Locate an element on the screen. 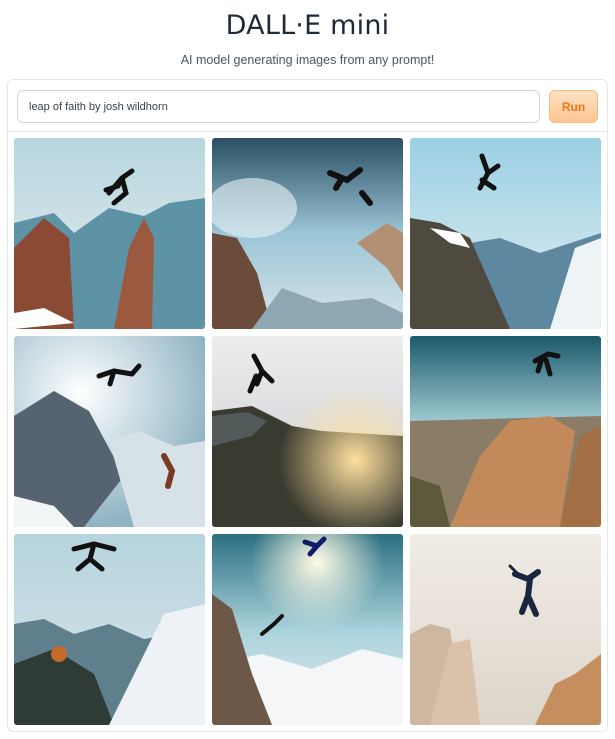  page-title: DALL·E mini is located at coordinates (307, 25).